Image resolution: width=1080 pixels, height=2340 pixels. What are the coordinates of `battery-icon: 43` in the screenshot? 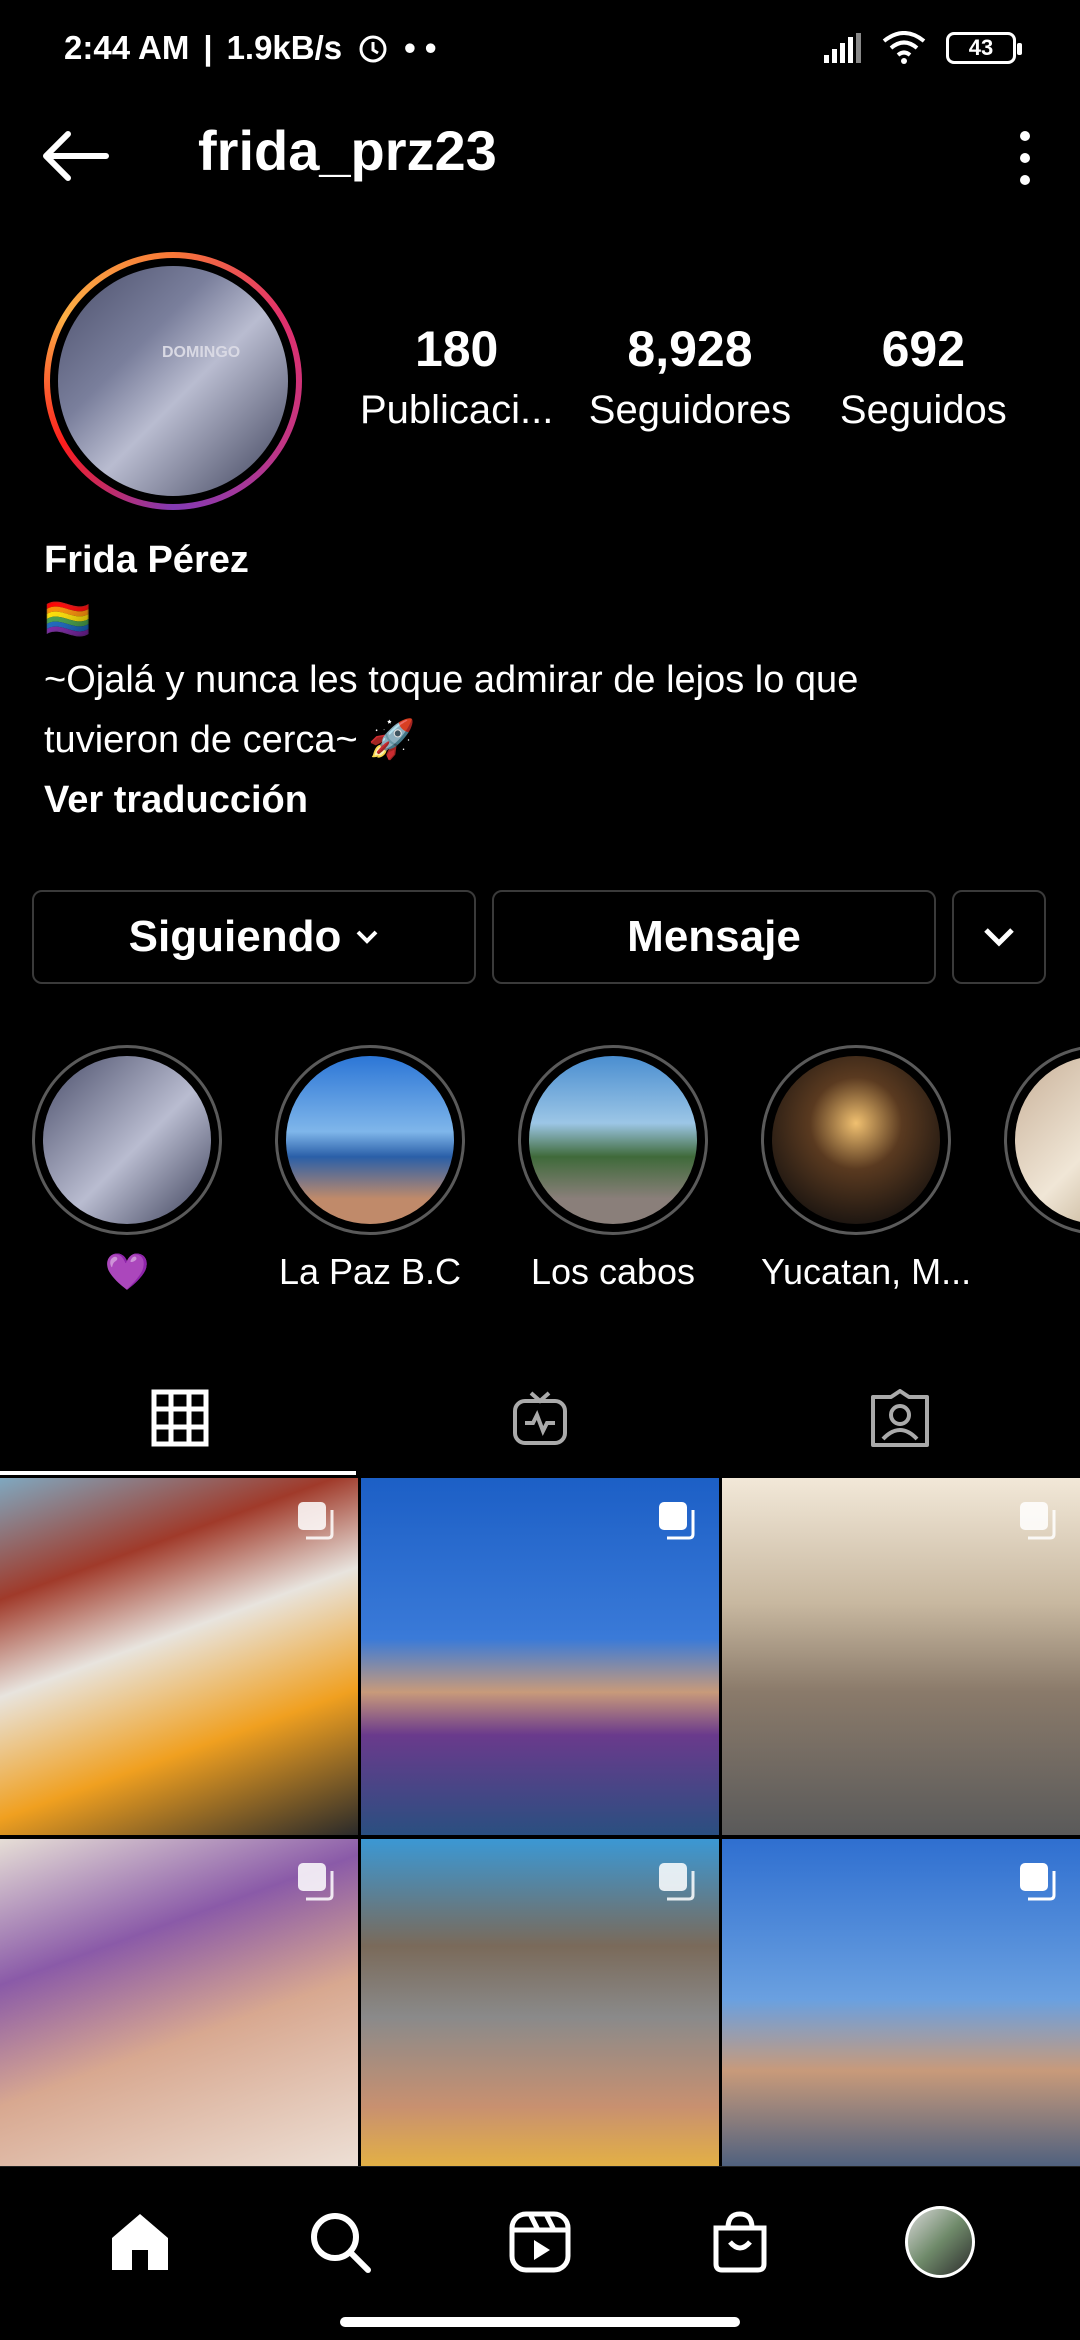 It's located at (984, 48).